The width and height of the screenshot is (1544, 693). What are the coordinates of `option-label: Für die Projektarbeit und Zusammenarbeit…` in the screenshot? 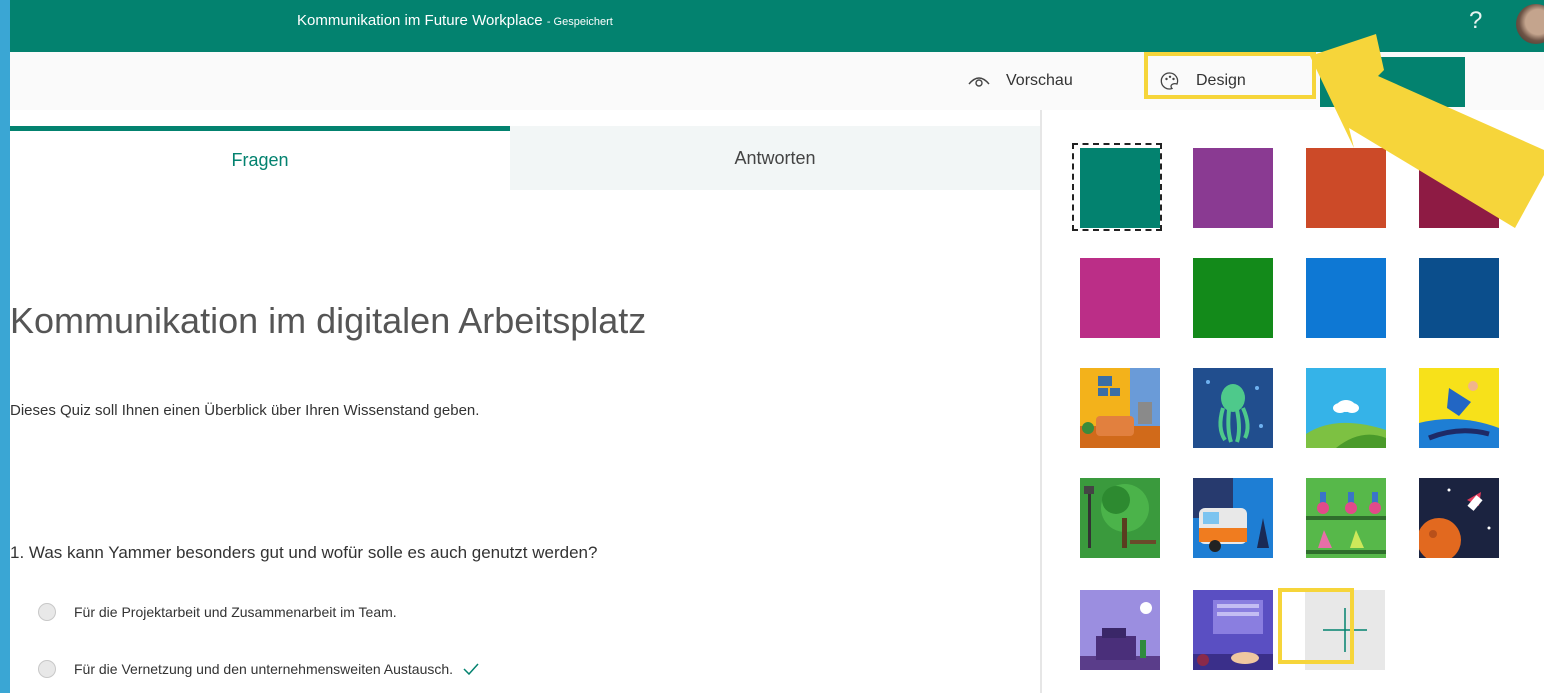 It's located at (235, 612).